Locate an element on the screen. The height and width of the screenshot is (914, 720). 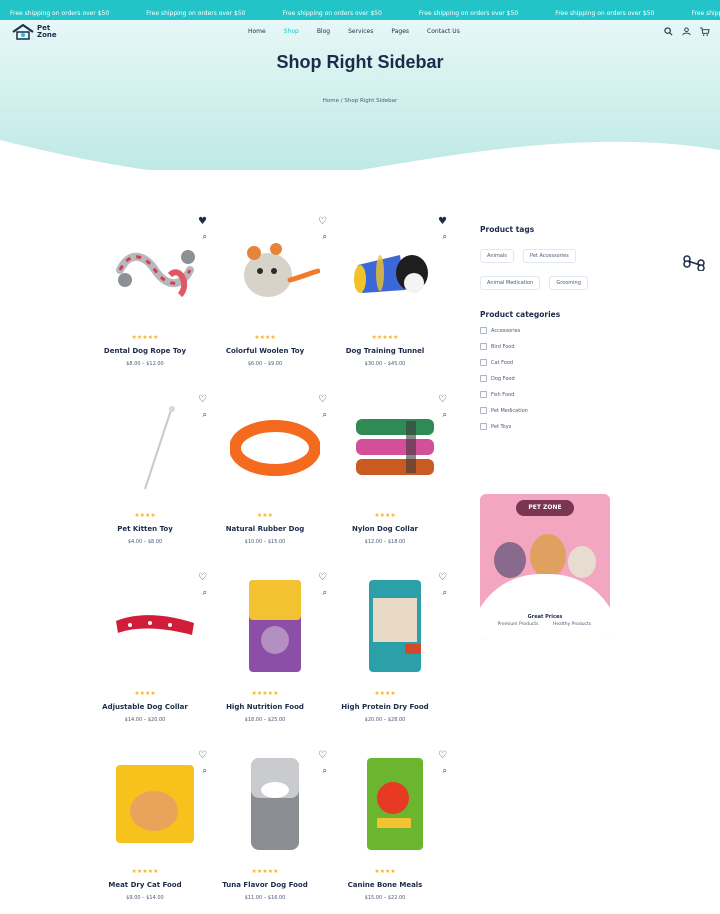
product-title: Pet Kitten Toy is located at coordinates (145, 529).